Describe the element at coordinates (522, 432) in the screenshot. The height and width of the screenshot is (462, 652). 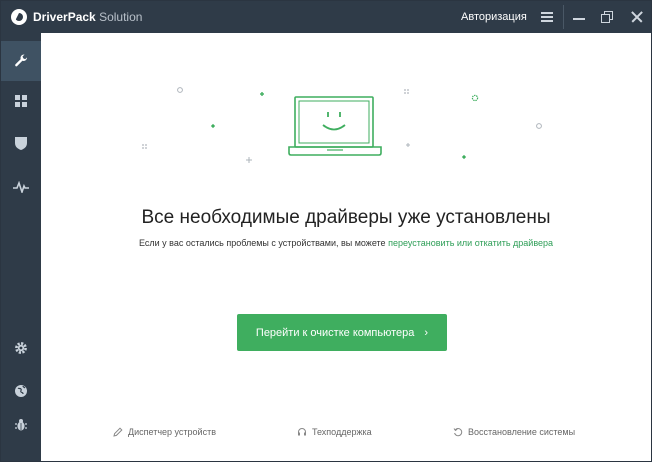
I see `system-restore-label: Восстановление системы` at that location.